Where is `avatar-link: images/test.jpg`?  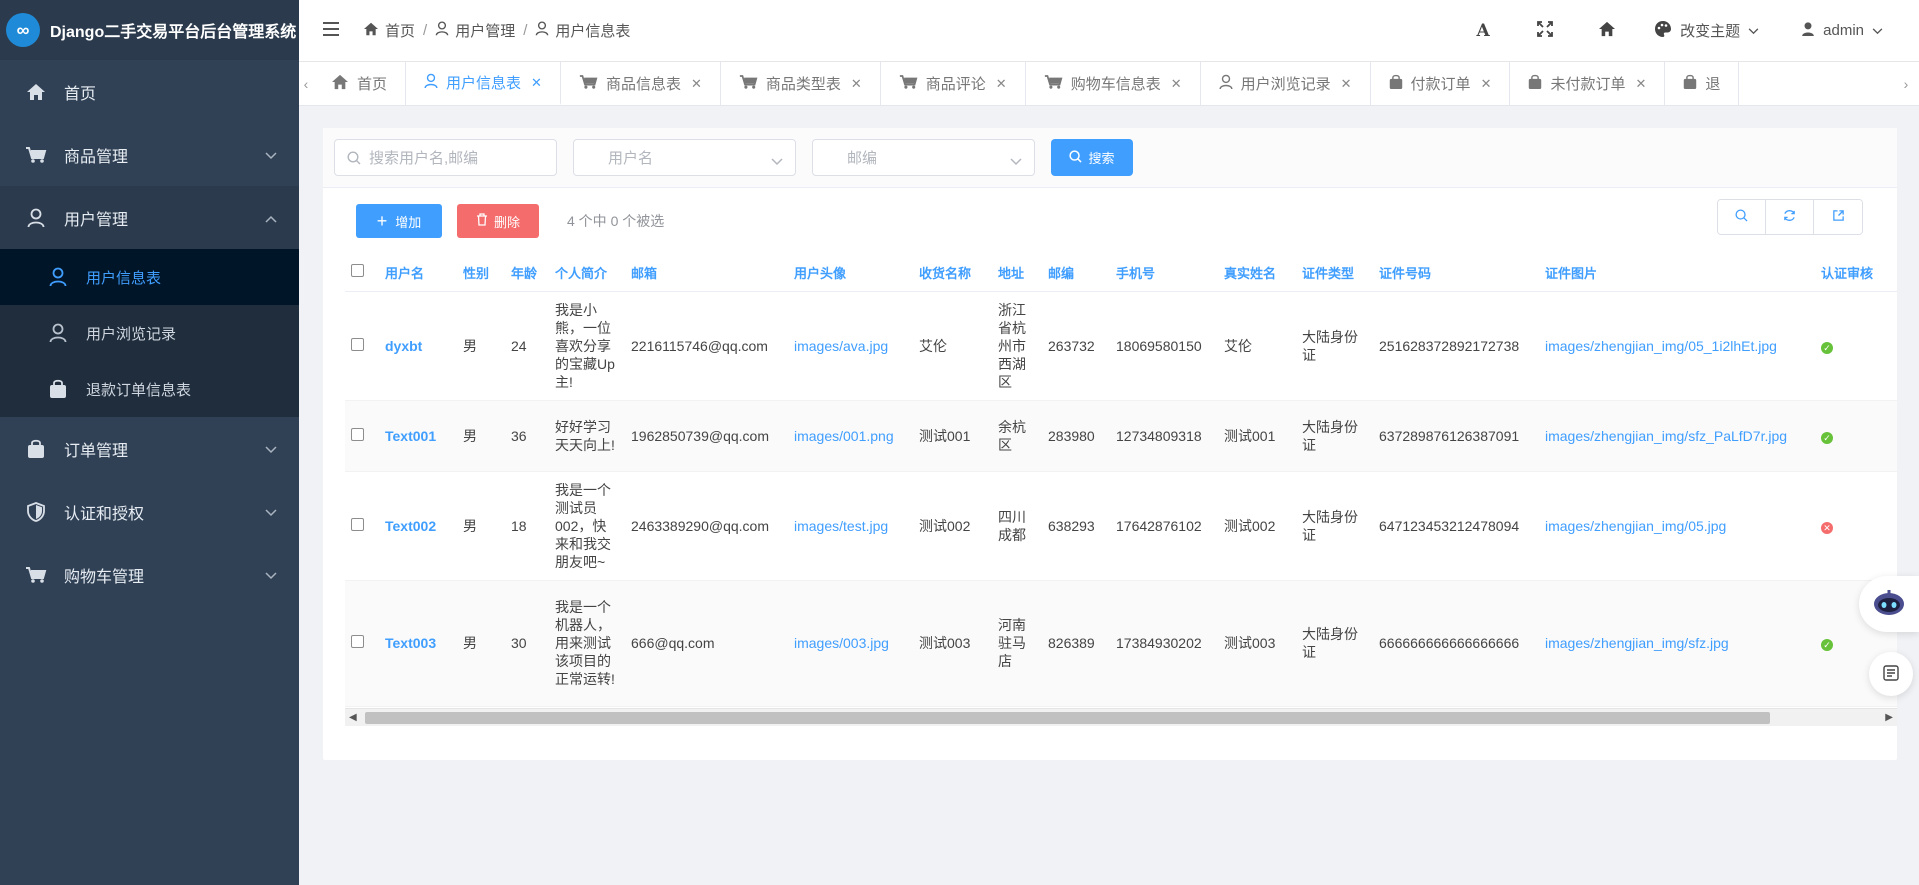
avatar-link: images/test.jpg is located at coordinates (850, 526).